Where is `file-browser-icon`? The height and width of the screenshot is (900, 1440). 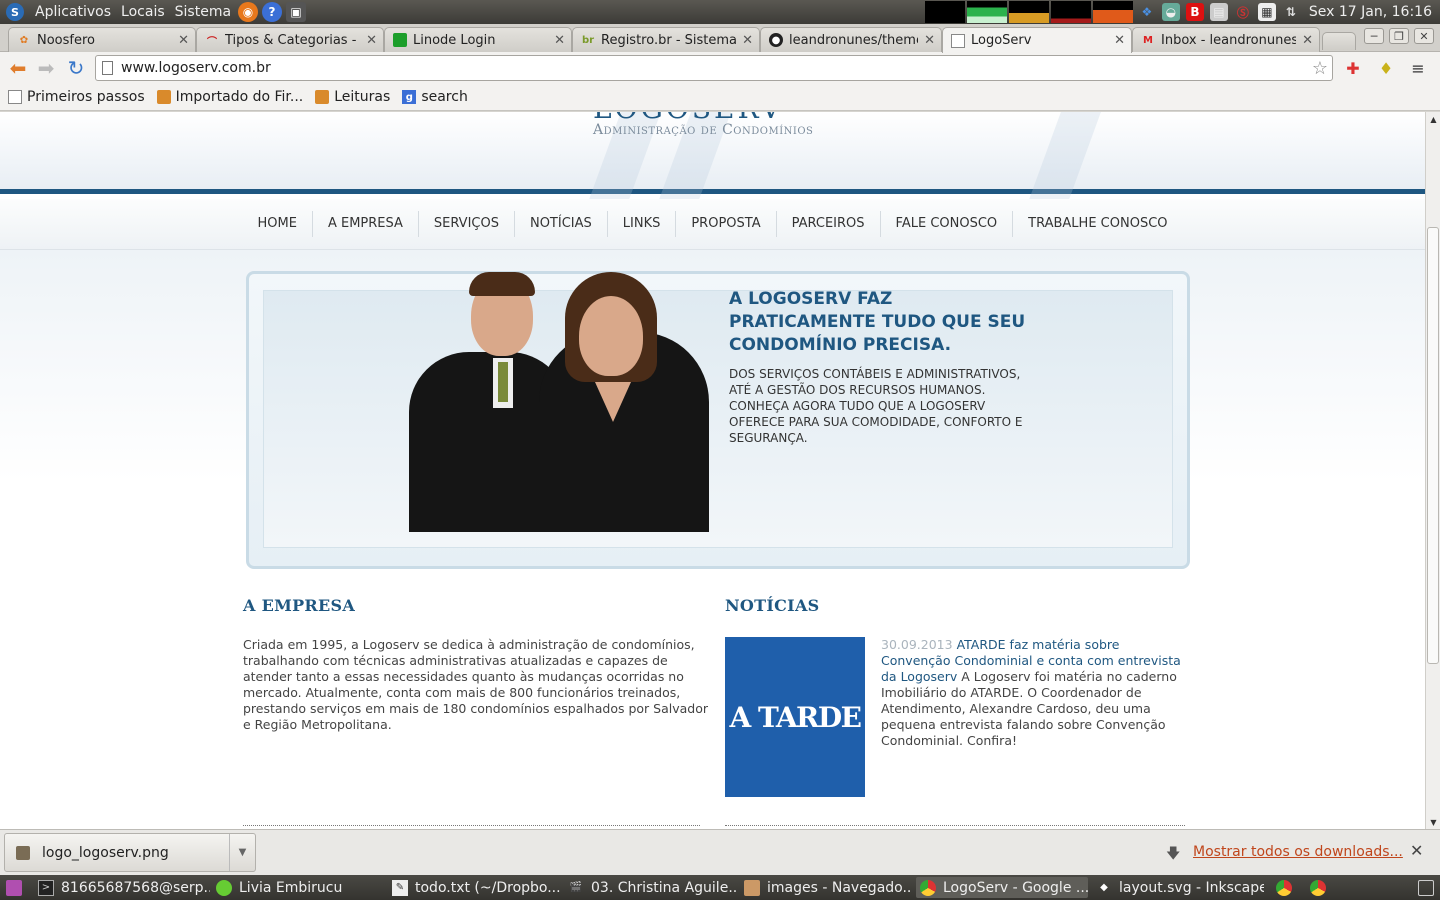 file-browser-icon is located at coordinates (752, 887).